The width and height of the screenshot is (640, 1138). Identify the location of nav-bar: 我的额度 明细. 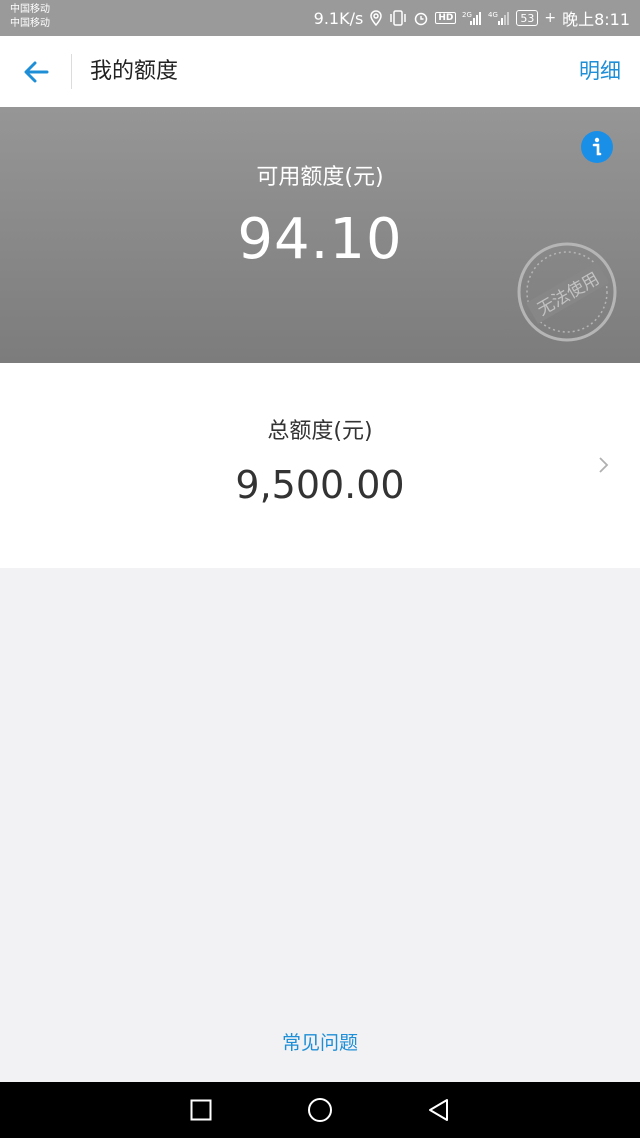
(320, 72).